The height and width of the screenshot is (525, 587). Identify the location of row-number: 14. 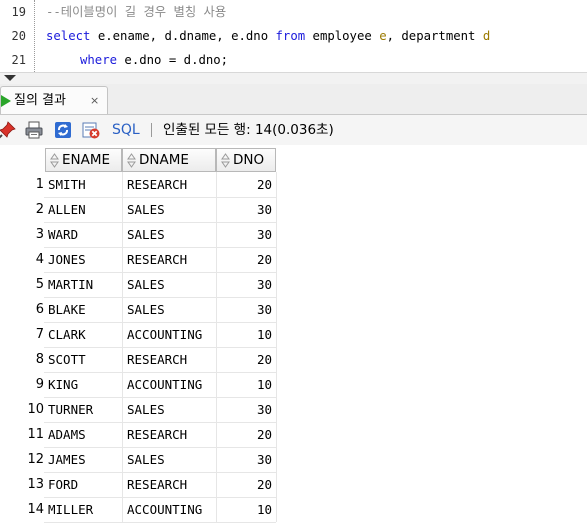
(35, 509).